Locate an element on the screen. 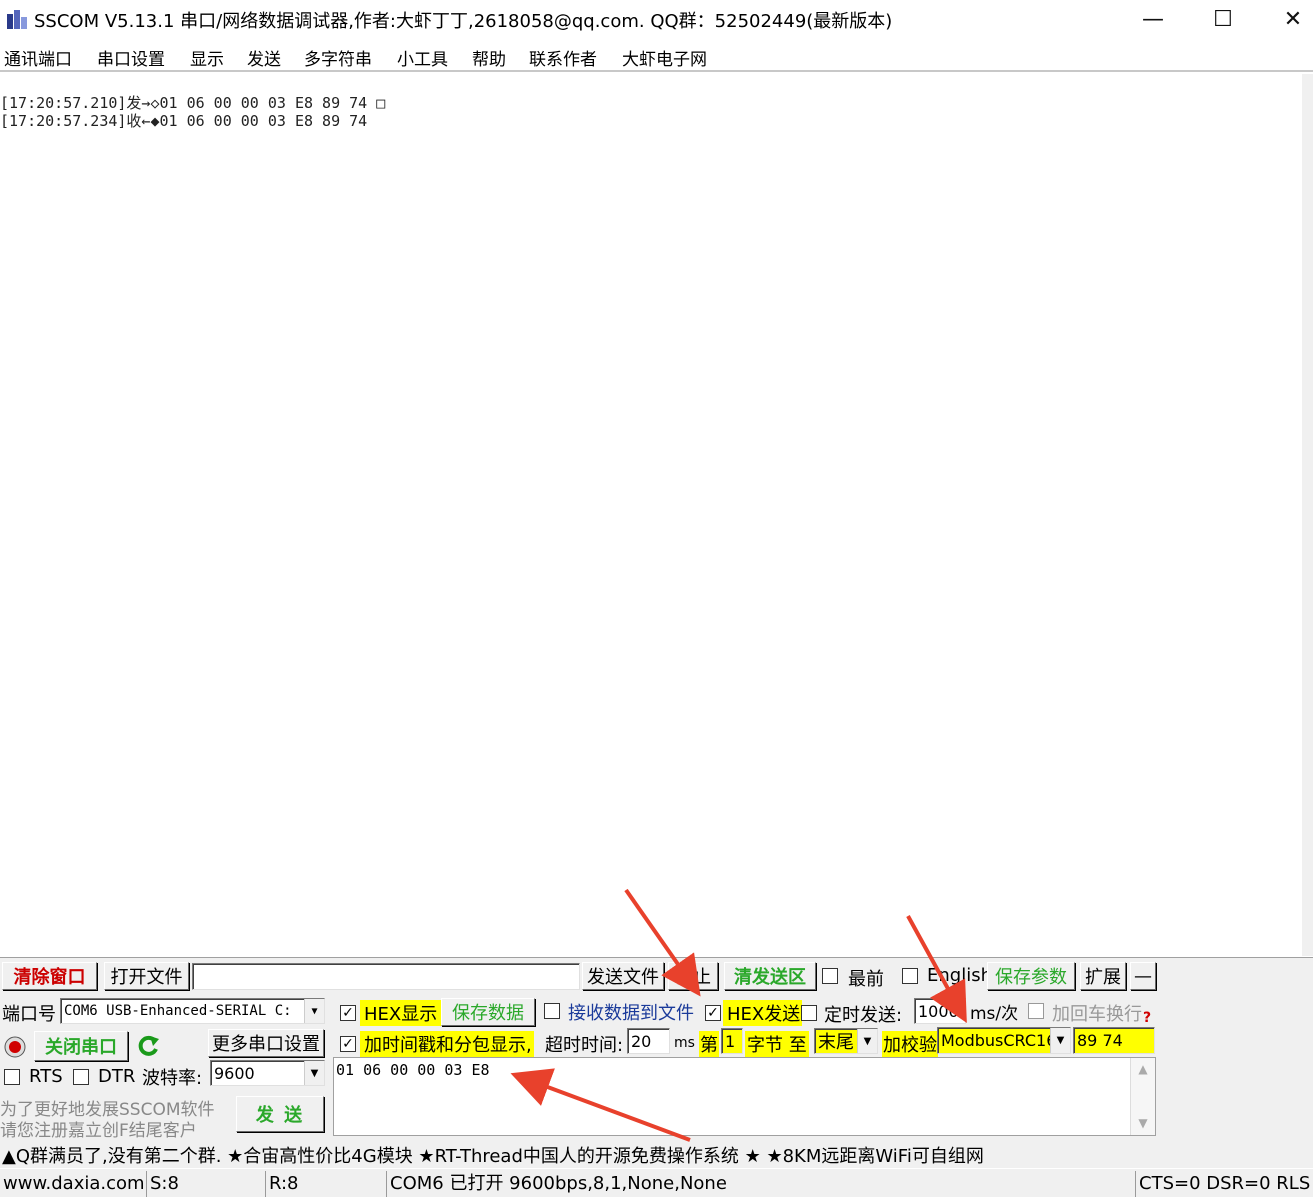 The width and height of the screenshot is (1313, 1197). rts-checkbox is located at coordinates (12, 1077).